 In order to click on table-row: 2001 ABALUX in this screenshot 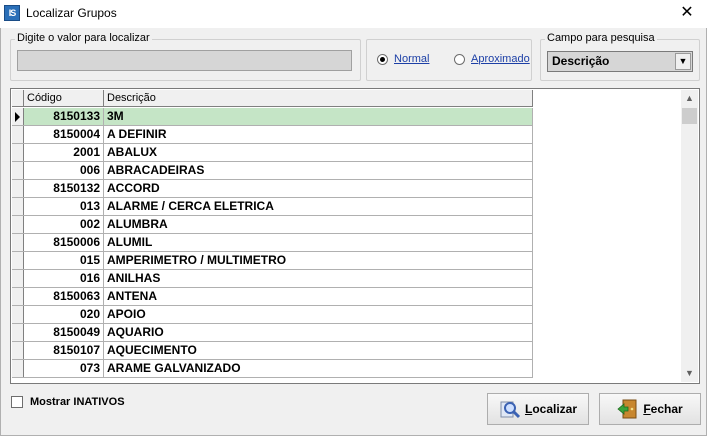, I will do `click(272, 153)`.